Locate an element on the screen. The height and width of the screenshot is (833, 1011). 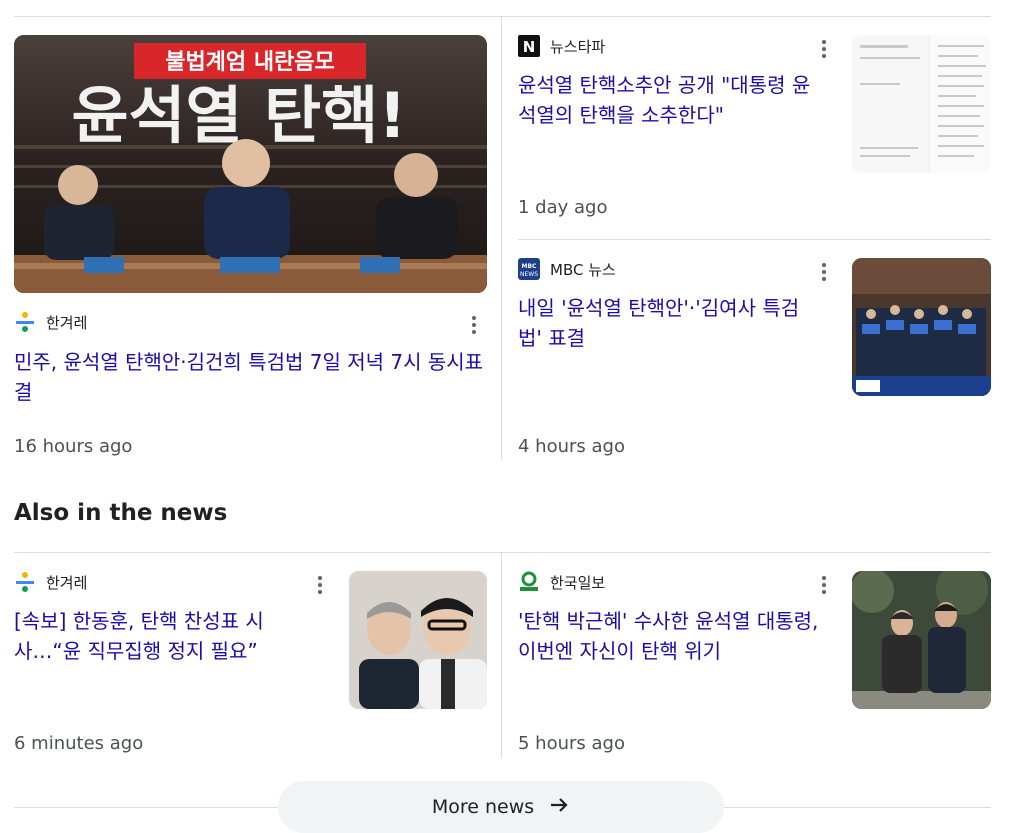
svg-text: NEWS is located at coordinates (529, 274).